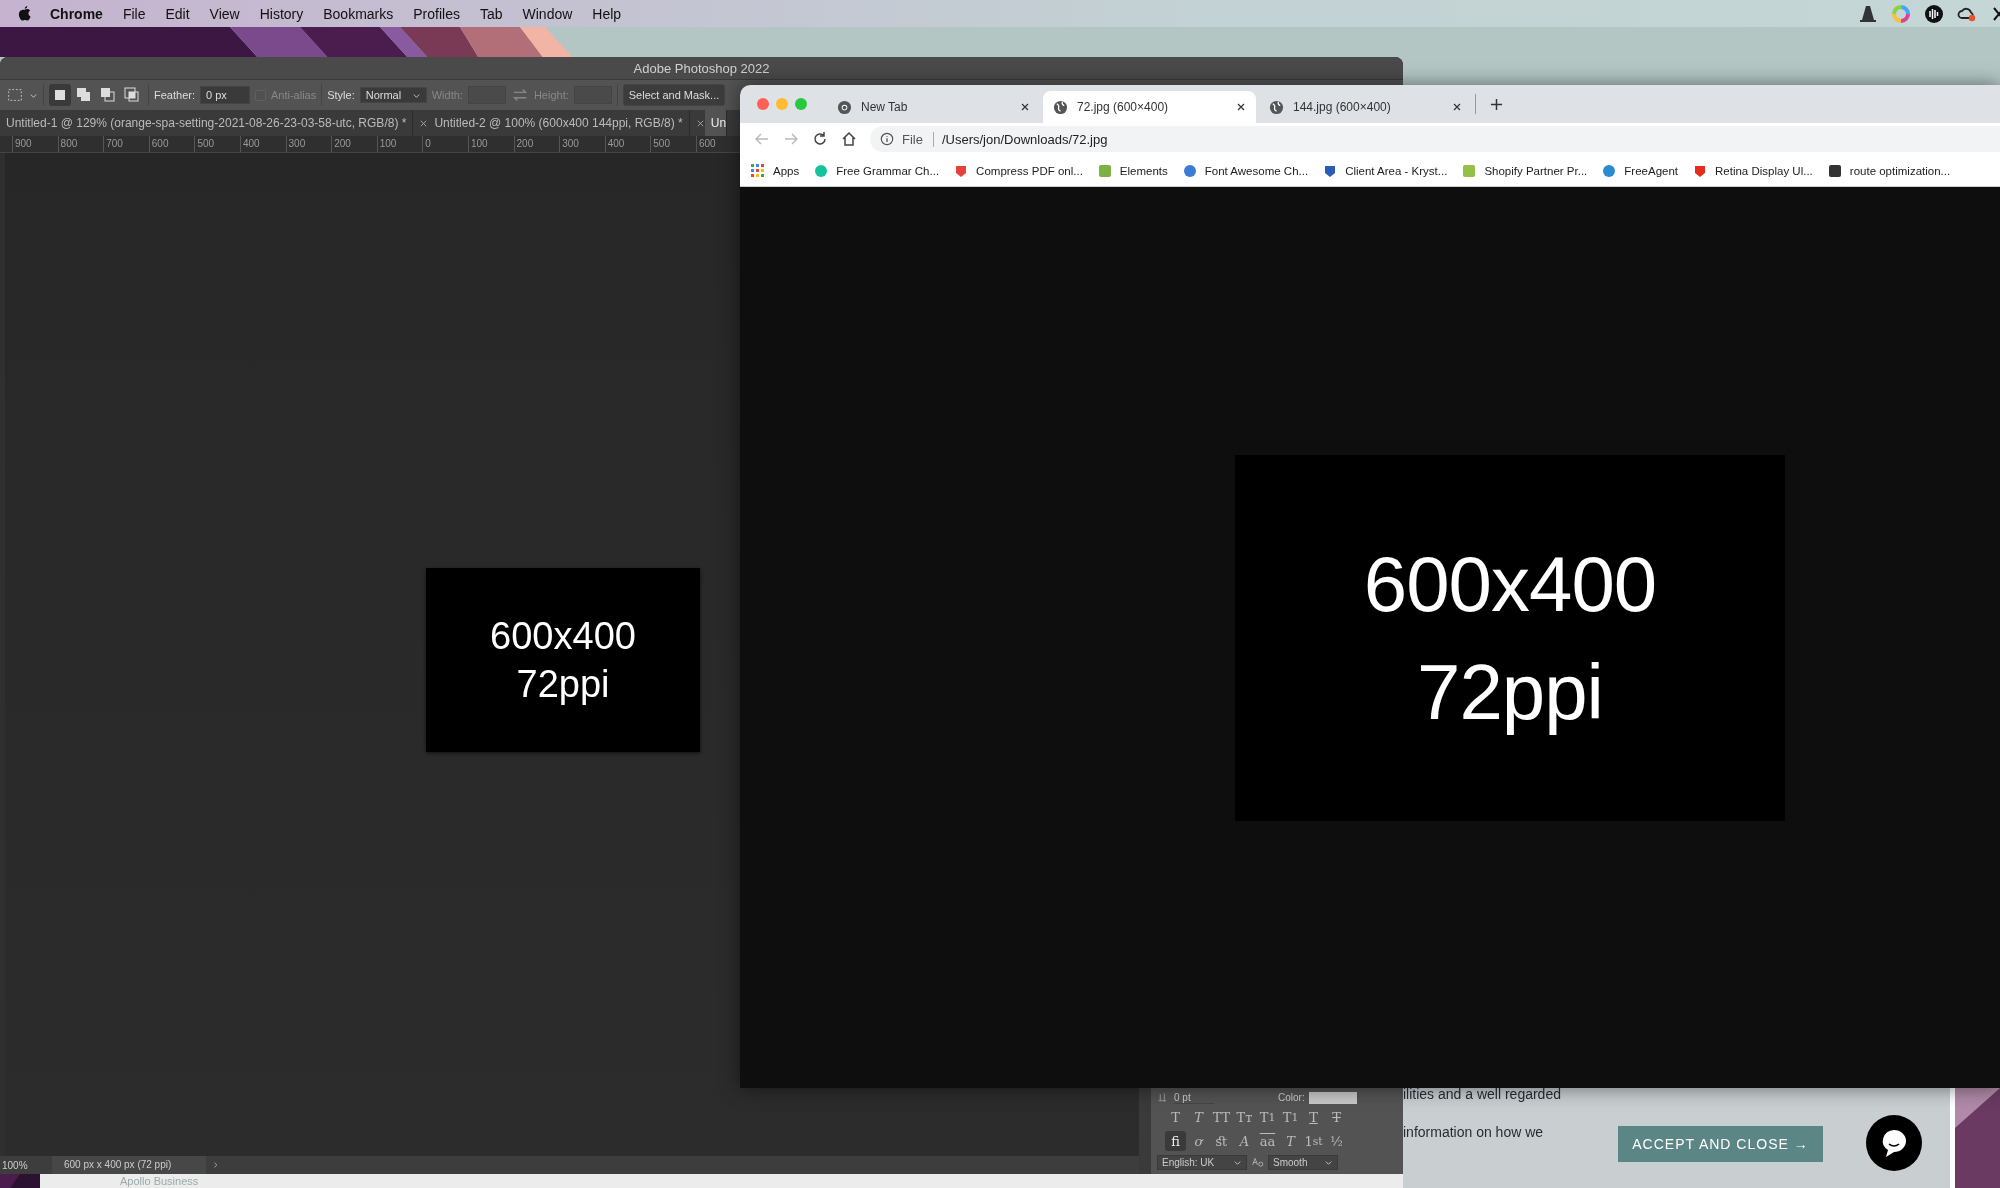 Image resolution: width=2000 pixels, height=1188 pixels. Describe the element at coordinates (701, 68) in the screenshot. I see `window-title: Adobe Photoshop 2022` at that location.